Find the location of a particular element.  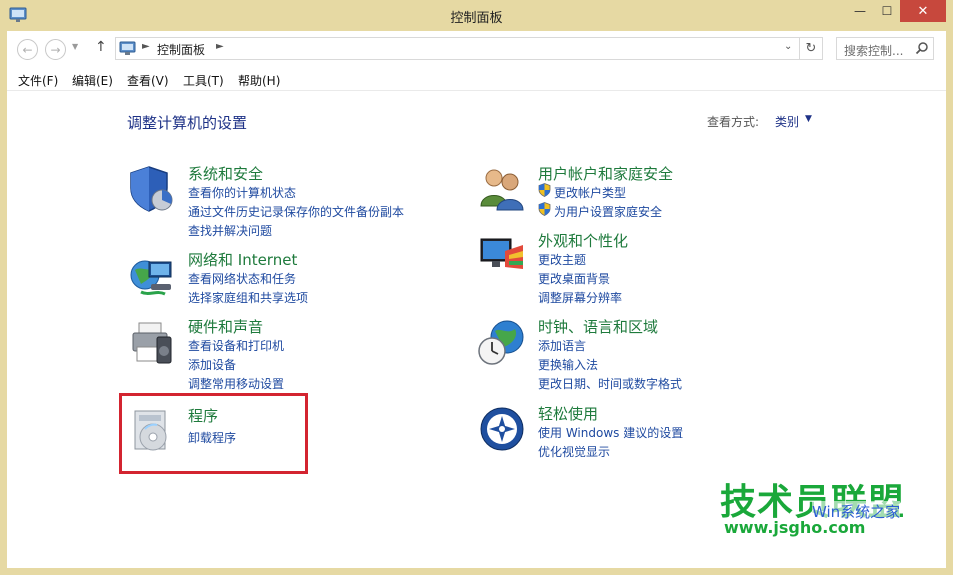

back-button: ← is located at coordinates (27, 49).